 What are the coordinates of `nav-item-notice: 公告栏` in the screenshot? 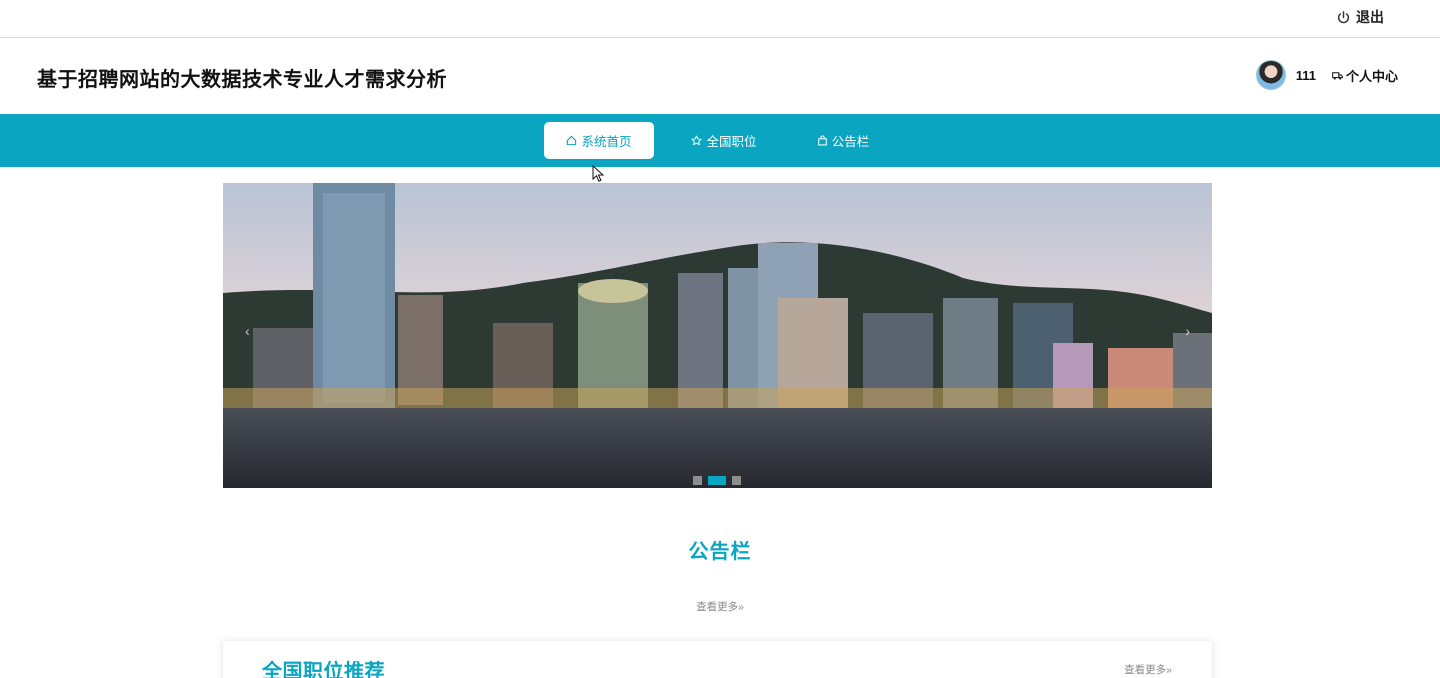 It's located at (843, 140).